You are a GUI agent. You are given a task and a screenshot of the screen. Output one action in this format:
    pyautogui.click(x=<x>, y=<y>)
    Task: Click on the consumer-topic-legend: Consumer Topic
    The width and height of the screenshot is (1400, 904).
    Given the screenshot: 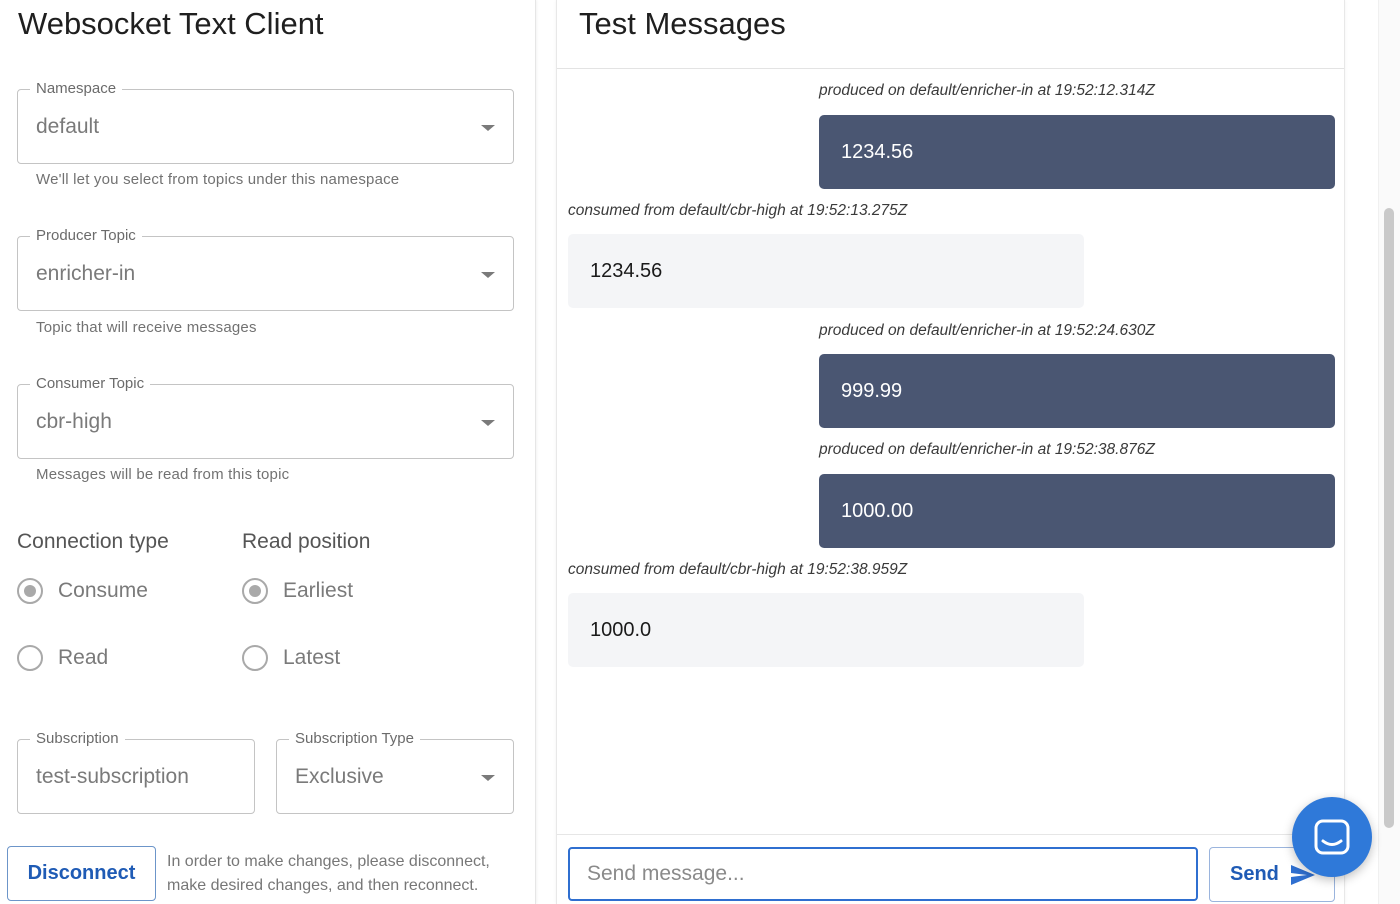 What is the action you would take?
    pyautogui.click(x=90, y=384)
    